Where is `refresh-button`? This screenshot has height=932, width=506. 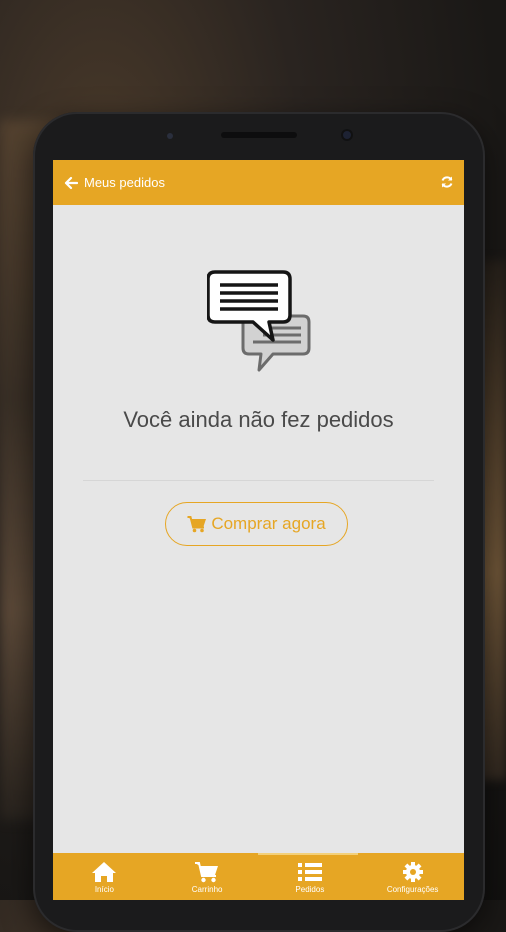 refresh-button is located at coordinates (447, 182).